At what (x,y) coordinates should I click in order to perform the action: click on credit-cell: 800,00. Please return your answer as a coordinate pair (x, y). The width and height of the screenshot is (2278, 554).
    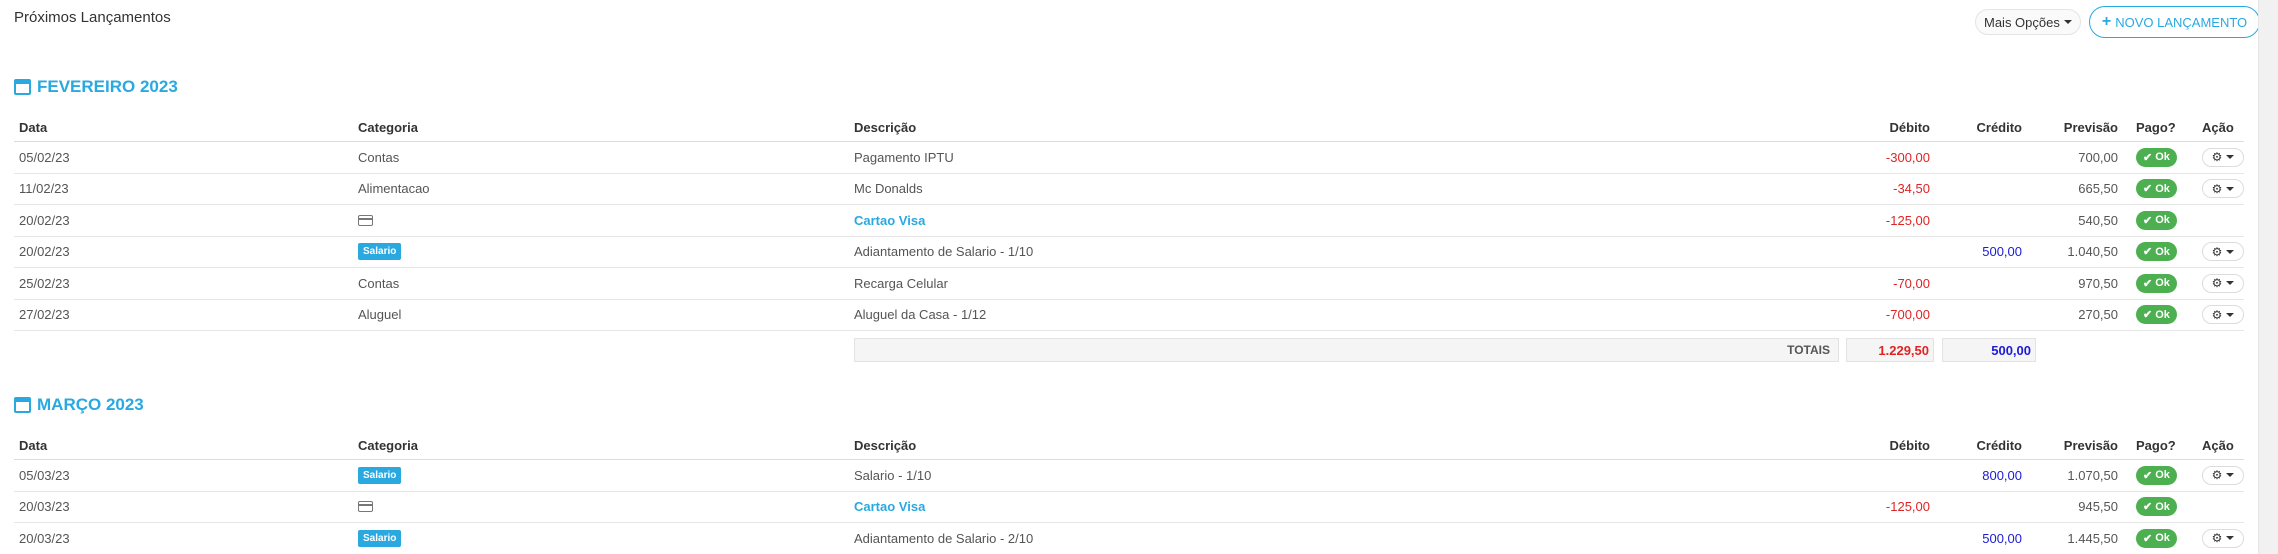
    Looking at the image, I should click on (2002, 475).